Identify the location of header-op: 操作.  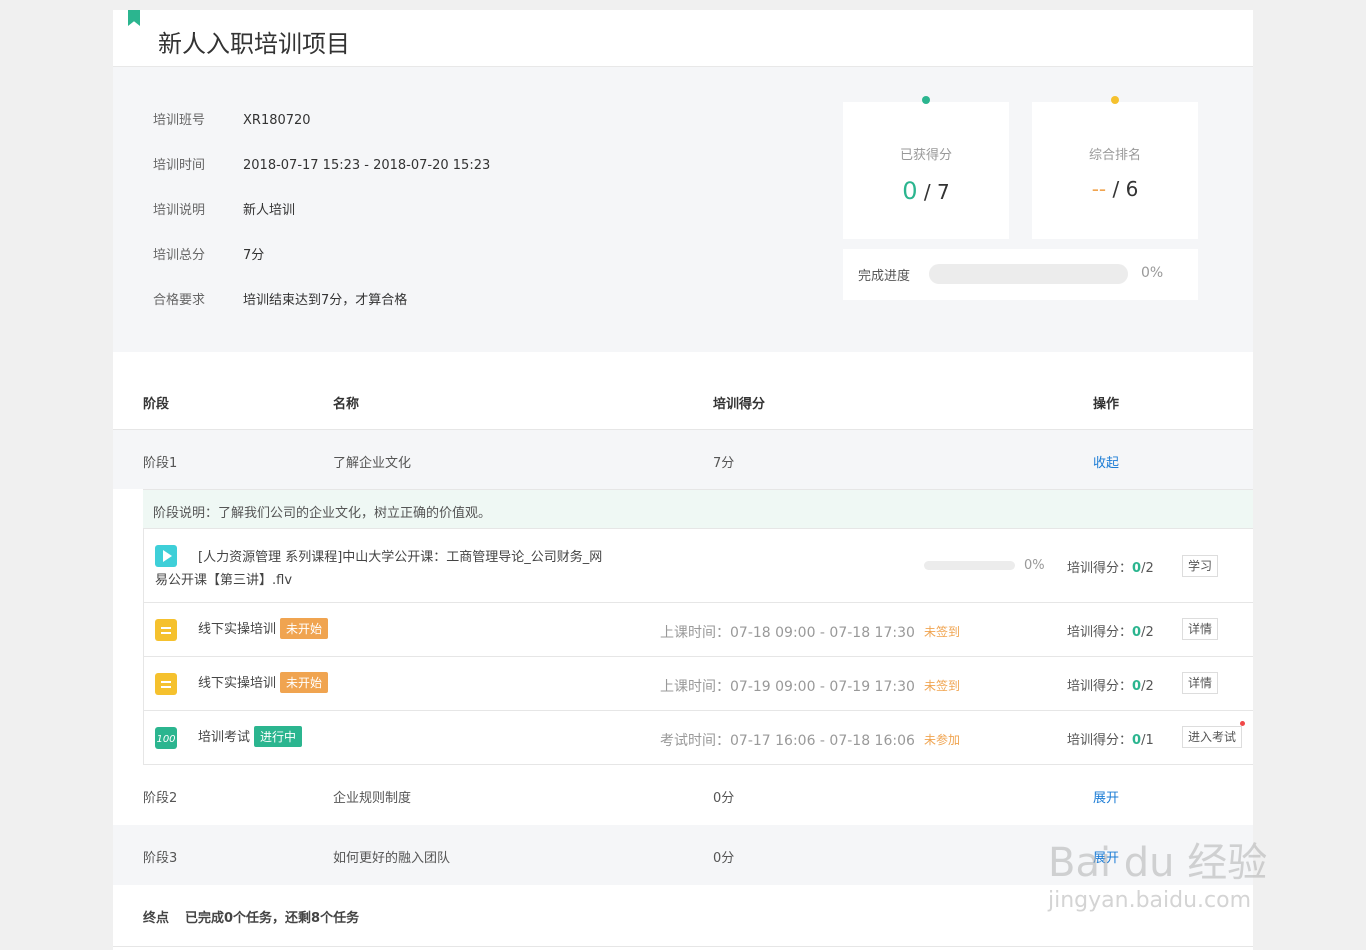
(1106, 404).